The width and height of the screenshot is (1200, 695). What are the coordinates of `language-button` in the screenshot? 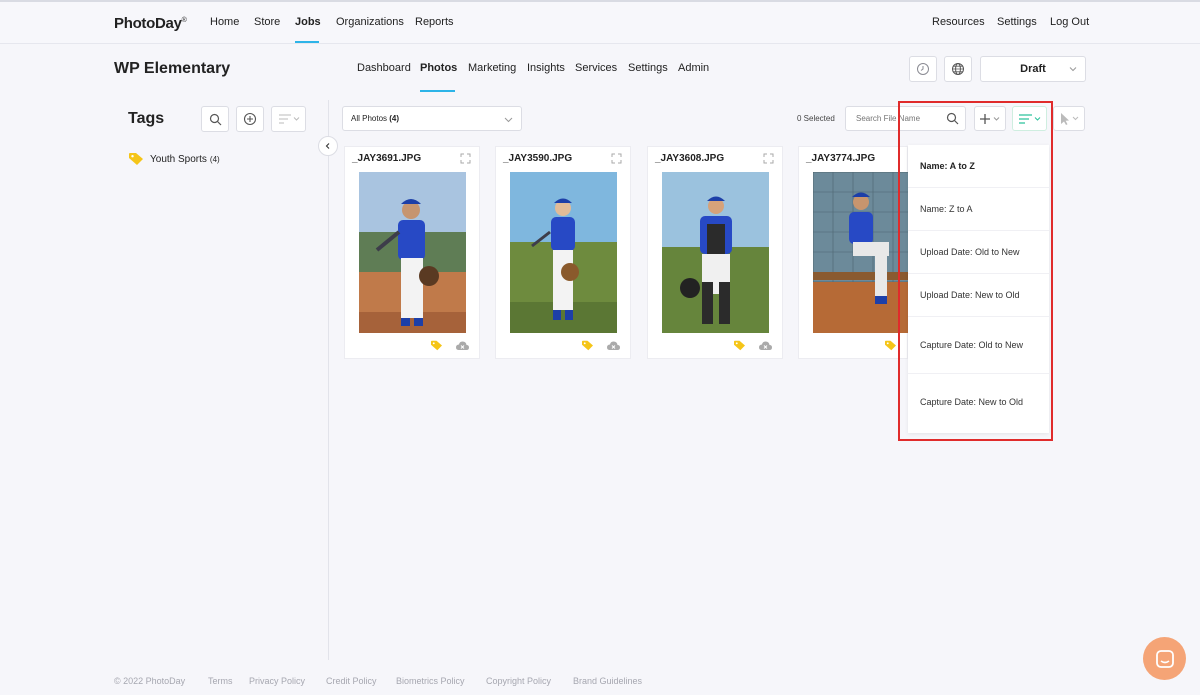 It's located at (958, 69).